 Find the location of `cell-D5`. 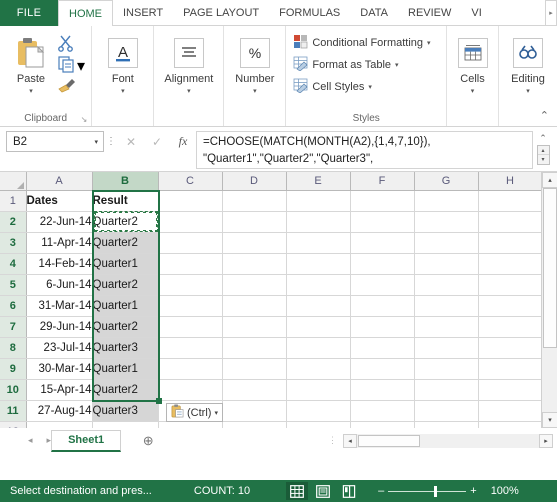

cell-D5 is located at coordinates (254, 285).